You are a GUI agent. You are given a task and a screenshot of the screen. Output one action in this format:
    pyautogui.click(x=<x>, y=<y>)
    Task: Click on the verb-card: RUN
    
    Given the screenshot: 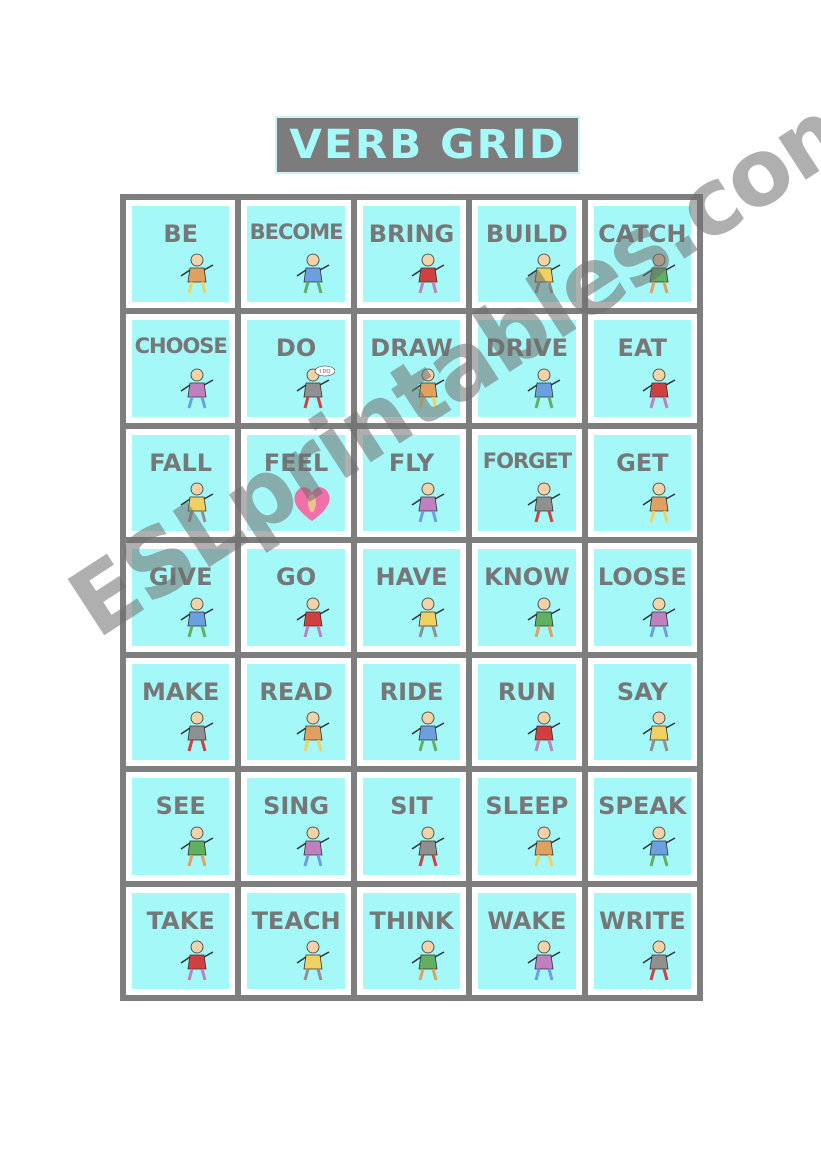 What is the action you would take?
    pyautogui.click(x=527, y=712)
    